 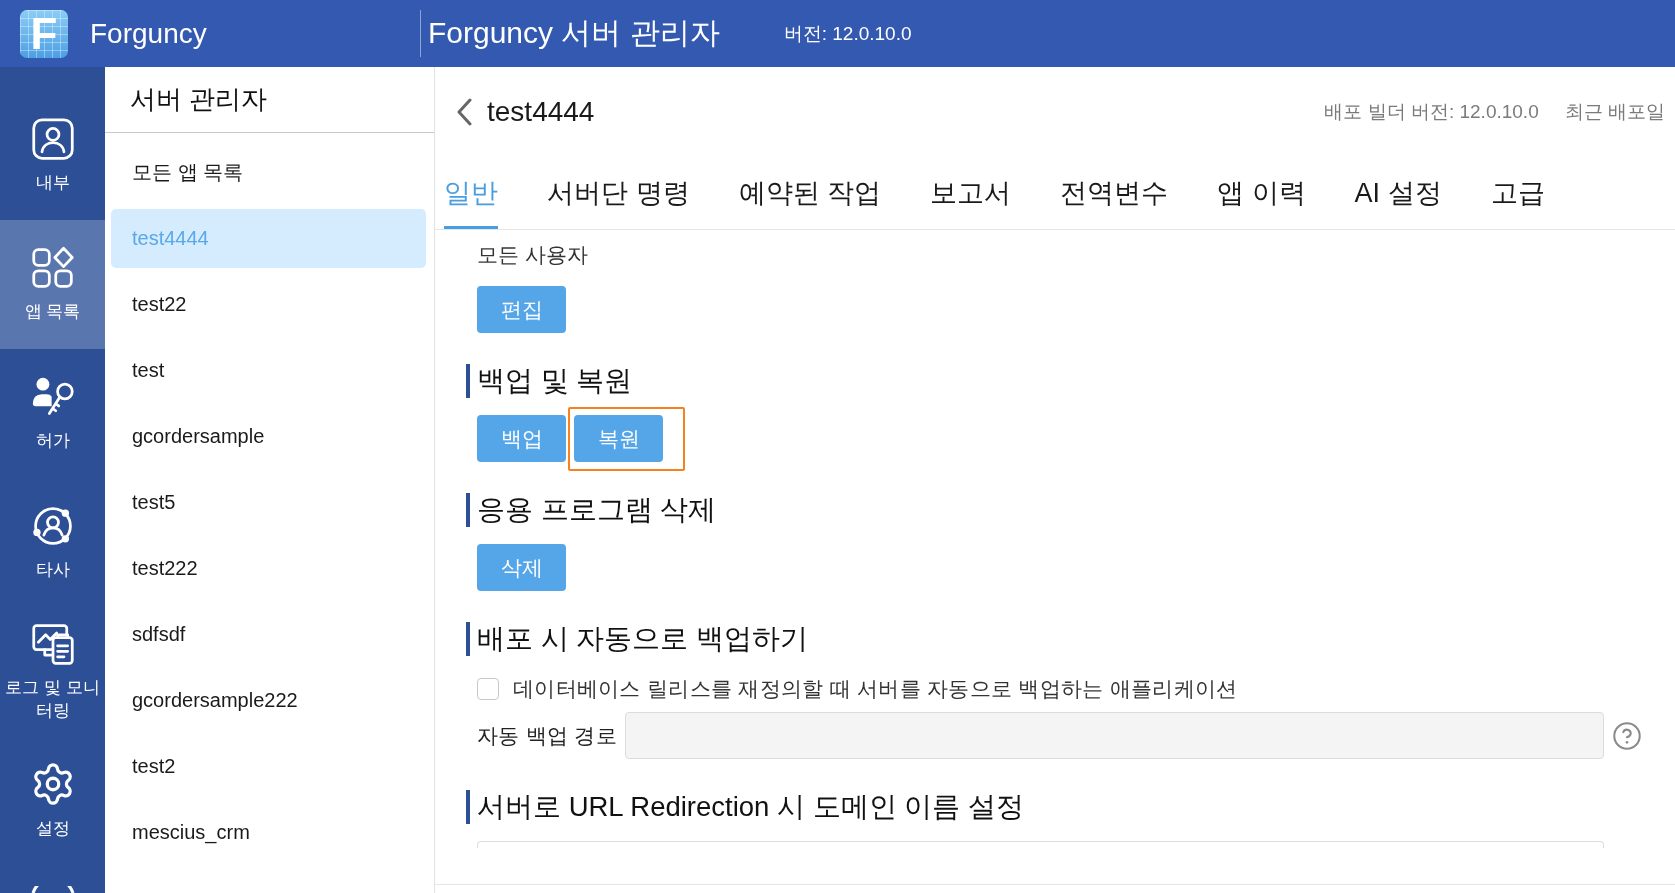 I want to click on chevron-left-icon, so click(x=464, y=112).